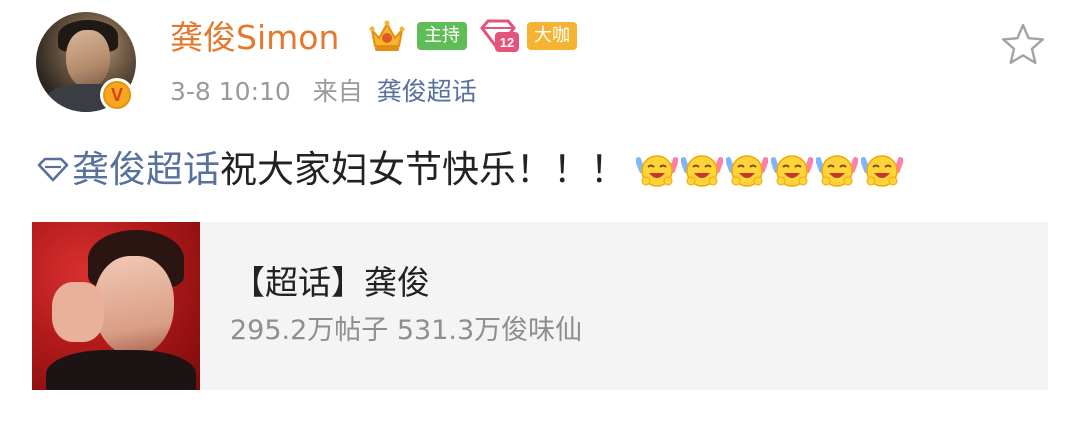 The image size is (1080, 439). Describe the element at coordinates (117, 95) in the screenshot. I see `verified-badge-icon: V` at that location.